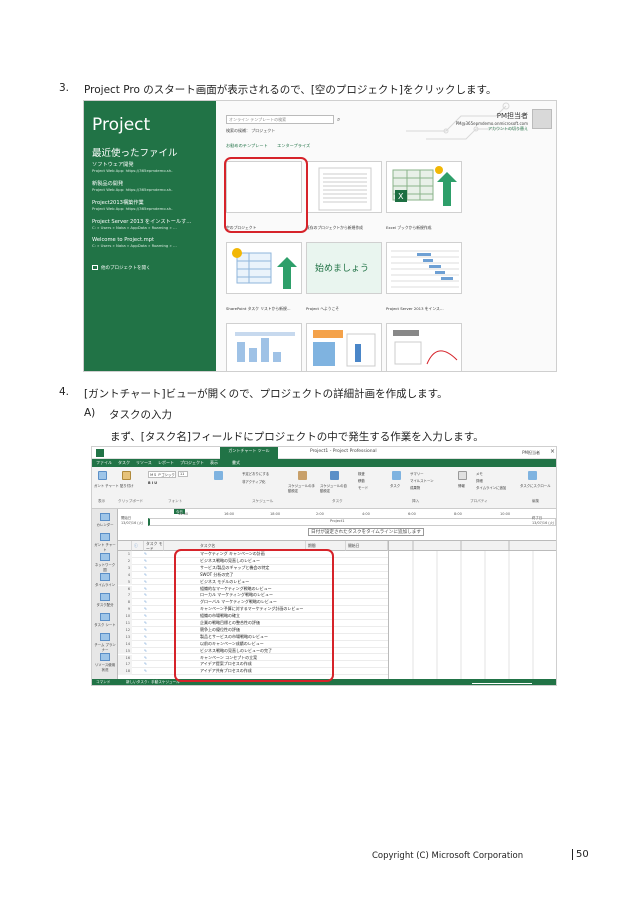  What do you see at coordinates (125, 589) in the screenshot?
I see `row-number: 6` at bounding box center [125, 589].